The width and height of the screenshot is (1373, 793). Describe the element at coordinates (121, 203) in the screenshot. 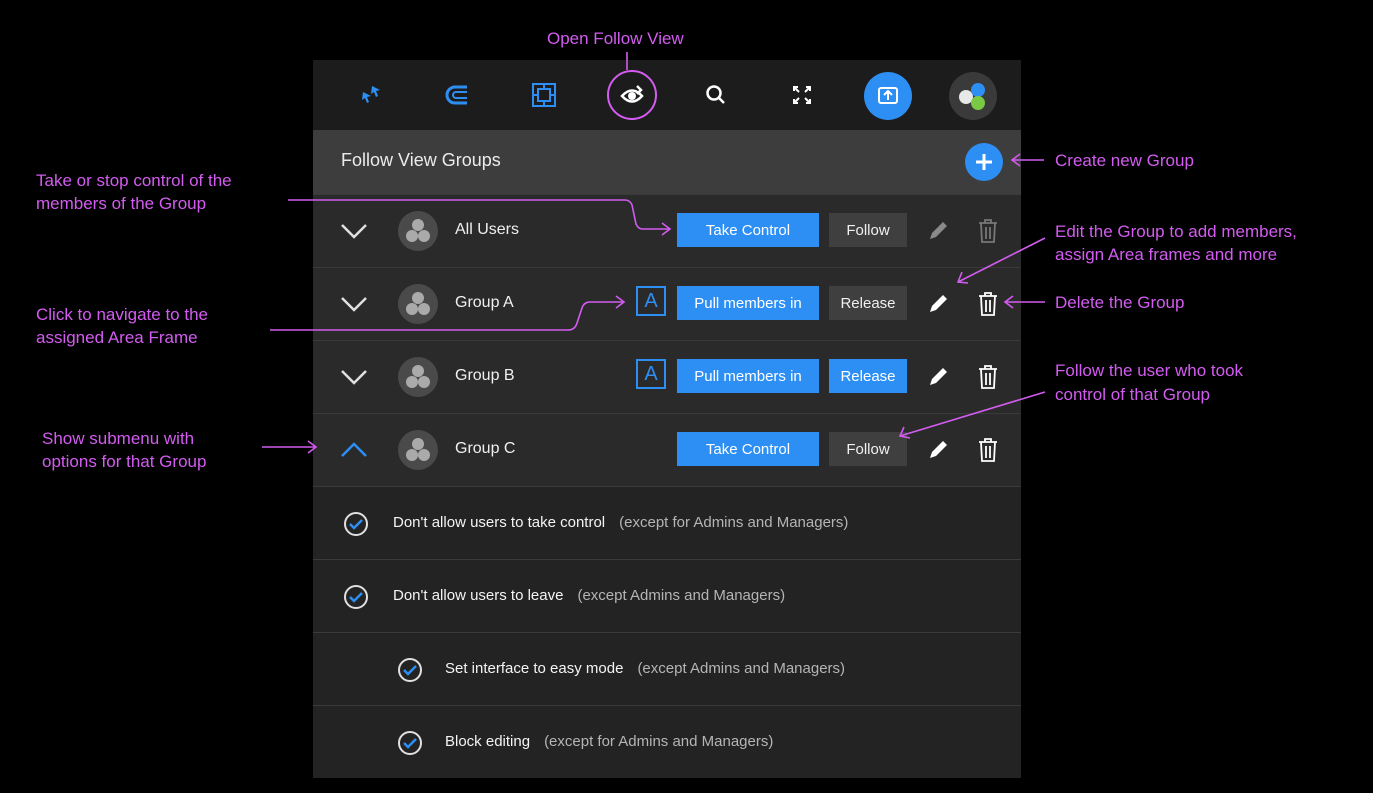

I see `annotation-take-control-line2: members of the Group` at that location.